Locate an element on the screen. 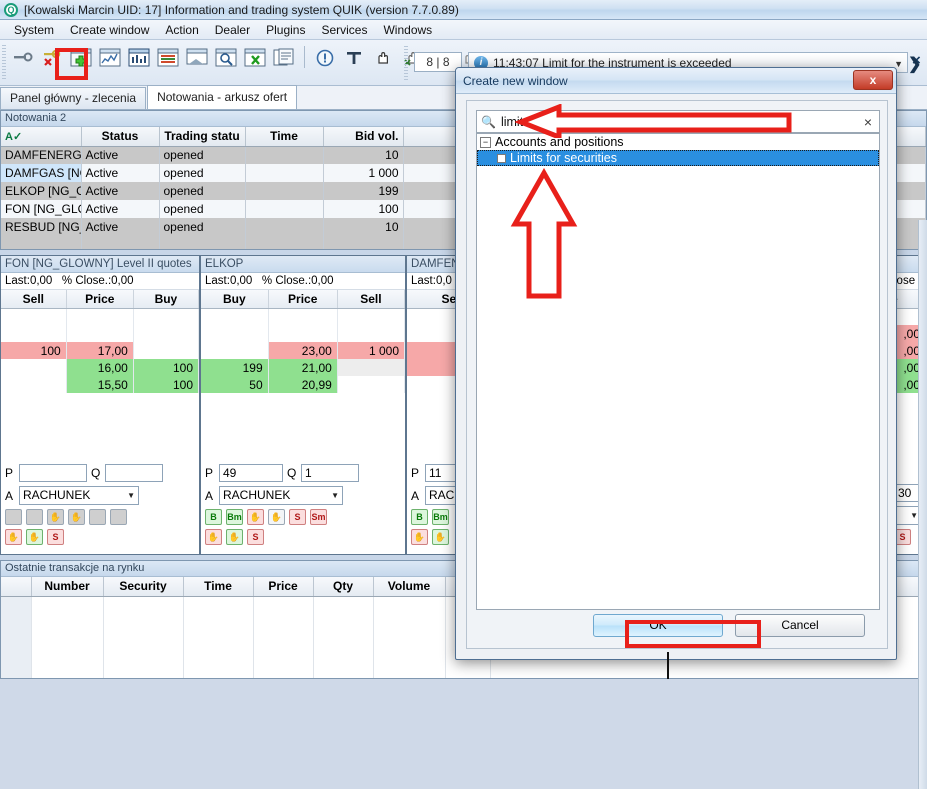  quantity-input is located at coordinates (134, 473).